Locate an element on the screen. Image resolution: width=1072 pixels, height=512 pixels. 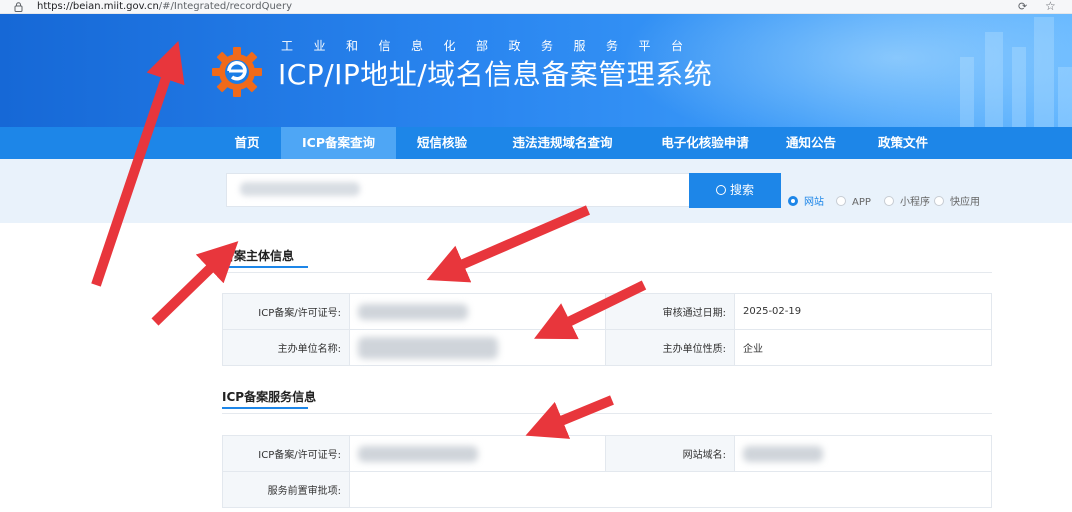
website-domain-label: 网站域名: is located at coordinates (670, 453).